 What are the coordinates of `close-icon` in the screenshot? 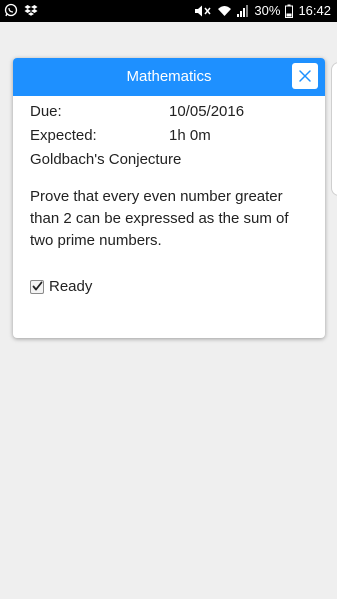 It's located at (305, 76).